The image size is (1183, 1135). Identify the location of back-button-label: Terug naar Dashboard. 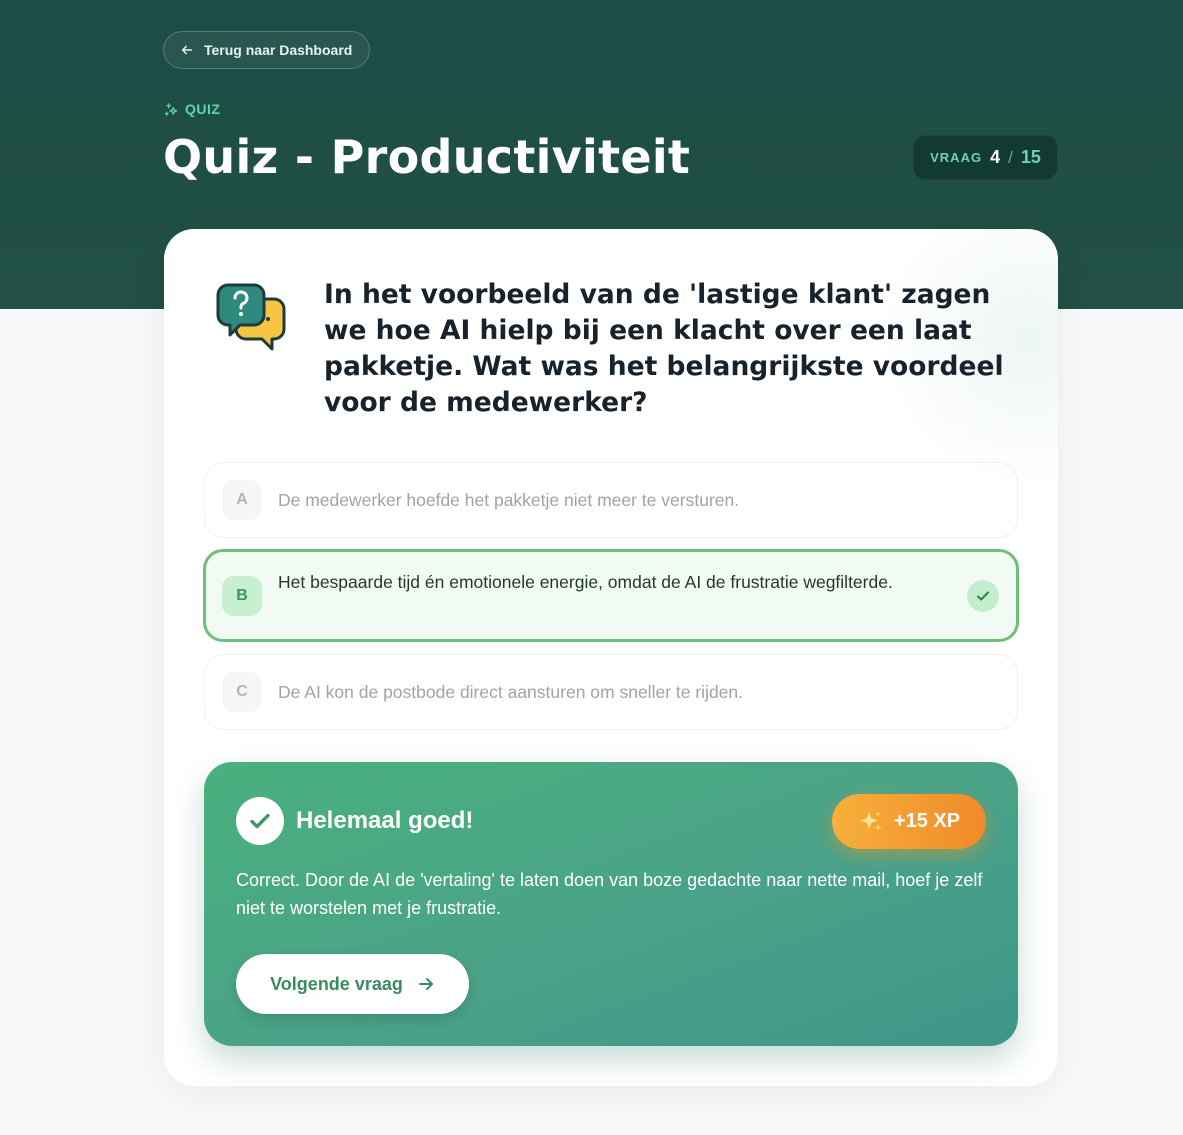
(278, 50).